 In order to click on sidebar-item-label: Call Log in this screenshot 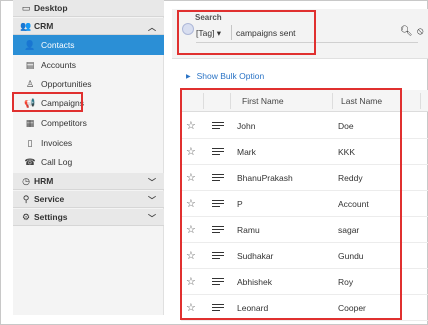, I will do `click(57, 162)`.